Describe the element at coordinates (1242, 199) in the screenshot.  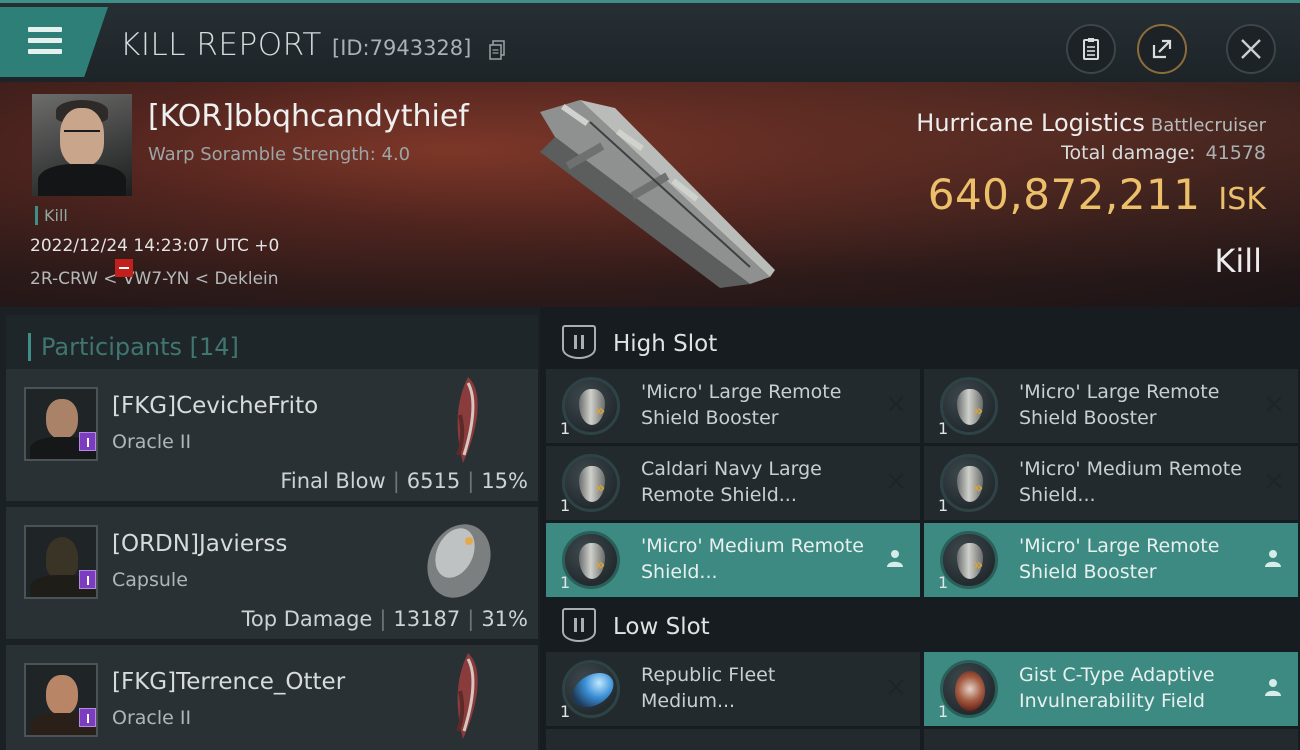
I see `isk-unit: ISK` at that location.